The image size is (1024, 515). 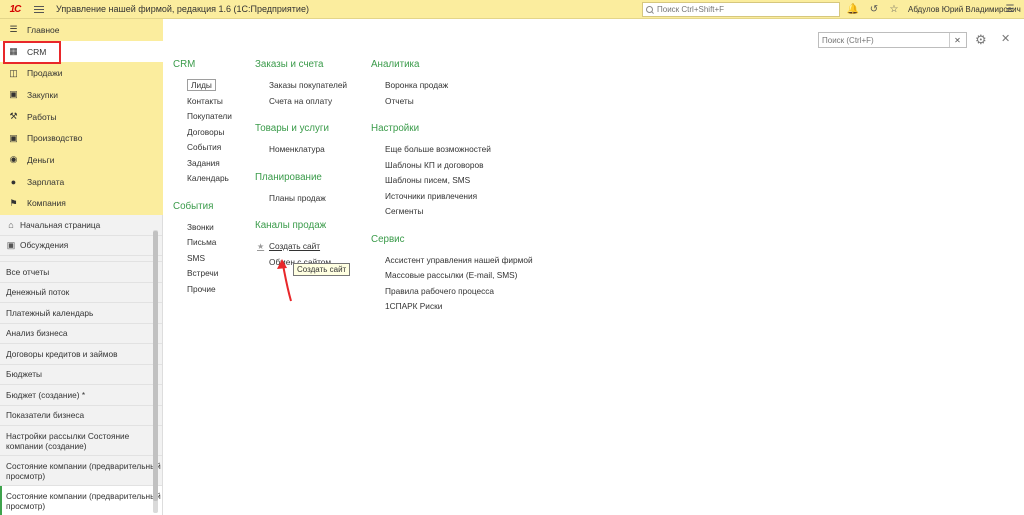 What do you see at coordinates (301, 102) in the screenshot?
I see `link-invoices: Счета на оплату` at bounding box center [301, 102].